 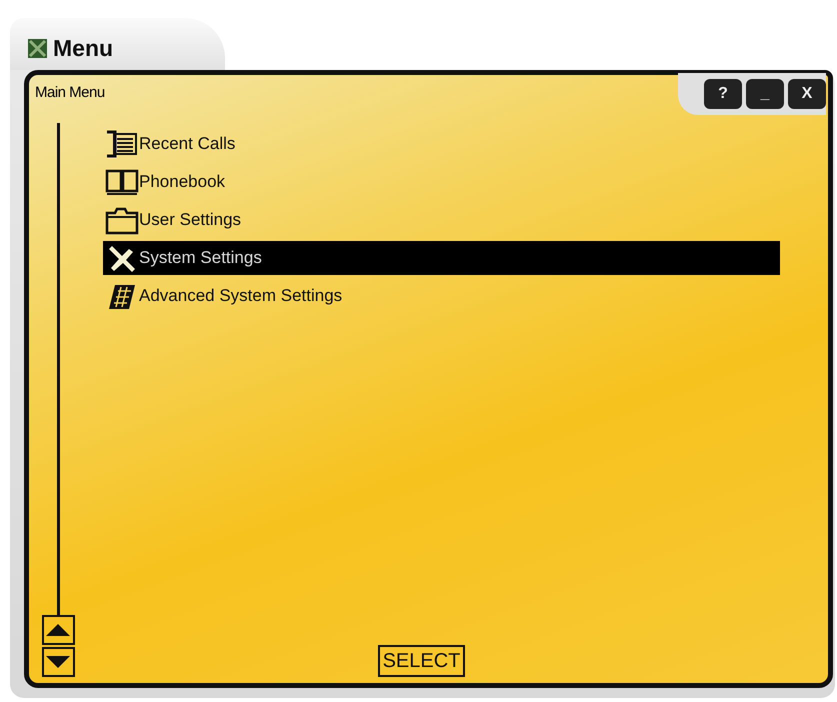 I want to click on window-button: X, so click(x=807, y=94).